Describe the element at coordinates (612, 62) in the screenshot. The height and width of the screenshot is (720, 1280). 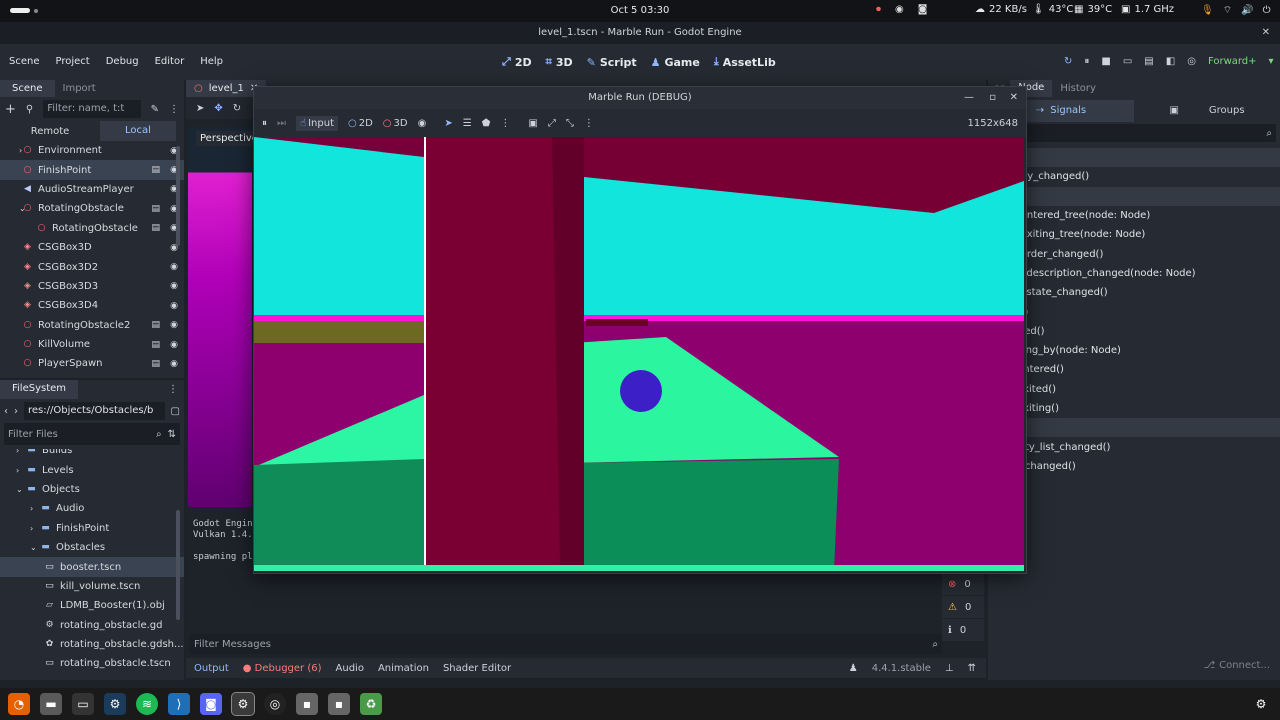
I see `tab-script: ✎ Script` at that location.